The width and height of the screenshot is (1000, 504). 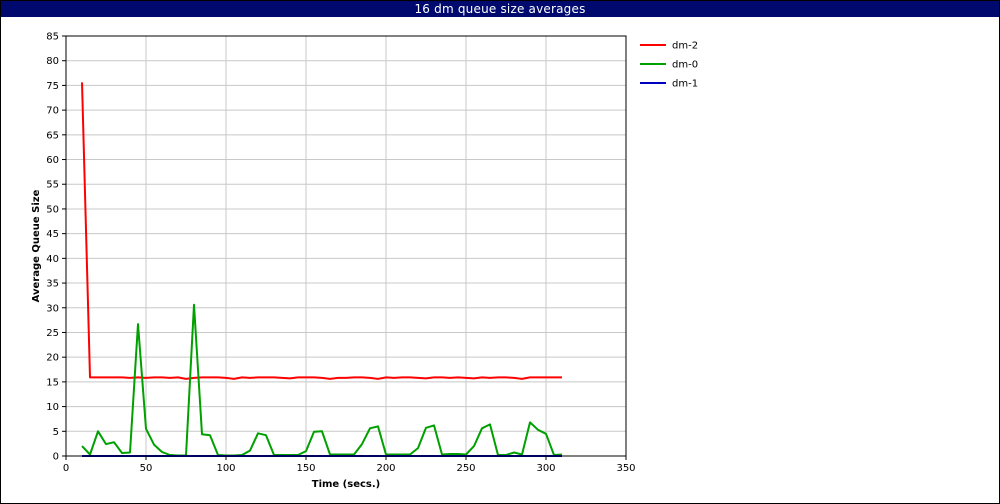 What do you see at coordinates (56, 432) in the screenshot?
I see `y-tick-label: 5` at bounding box center [56, 432].